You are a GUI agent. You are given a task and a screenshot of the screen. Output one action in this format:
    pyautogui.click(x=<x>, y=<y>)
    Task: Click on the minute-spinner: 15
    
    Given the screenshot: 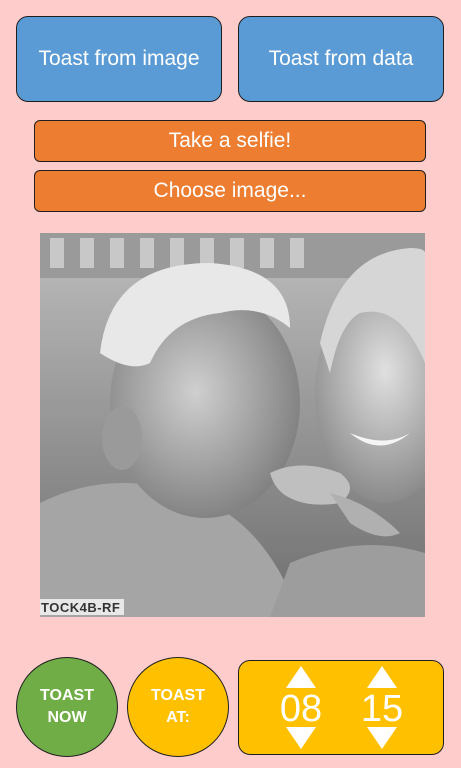 What is the action you would take?
    pyautogui.click(x=382, y=708)
    